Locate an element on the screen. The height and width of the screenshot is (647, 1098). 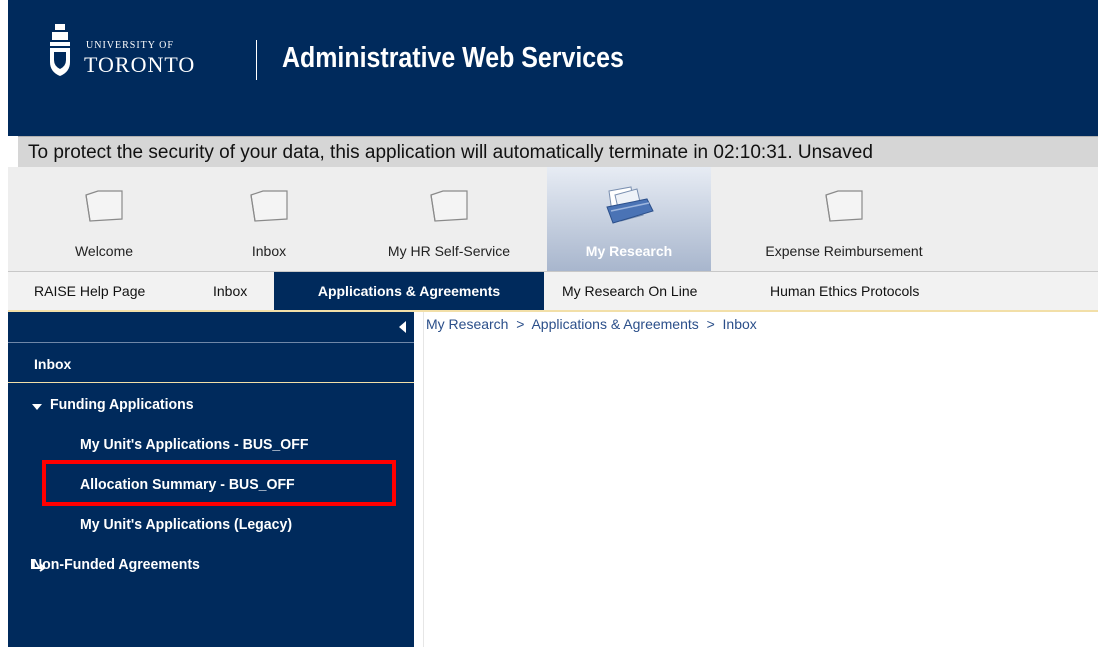
sidebar-item-funding-applications: Funding Applications is located at coordinates (122, 404).